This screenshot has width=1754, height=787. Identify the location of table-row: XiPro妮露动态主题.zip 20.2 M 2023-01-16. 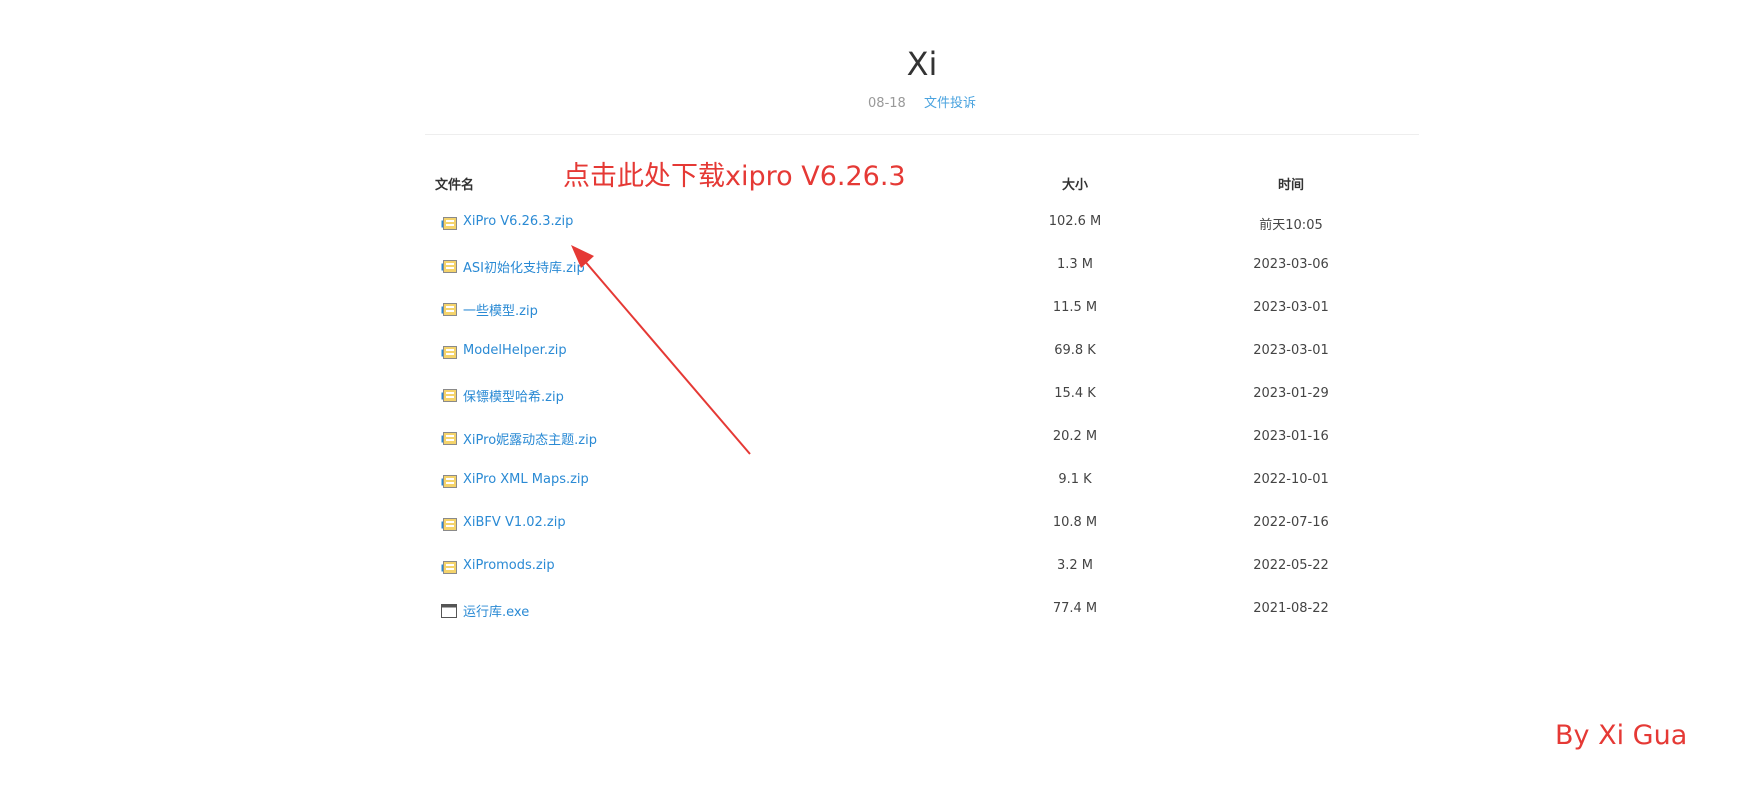
(922, 438).